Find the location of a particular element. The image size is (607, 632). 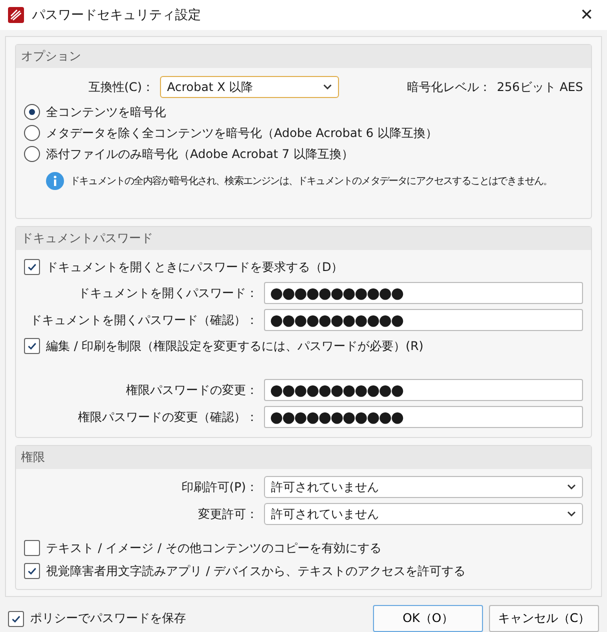

section-title: ドキュメントパスワード is located at coordinates (303, 238).